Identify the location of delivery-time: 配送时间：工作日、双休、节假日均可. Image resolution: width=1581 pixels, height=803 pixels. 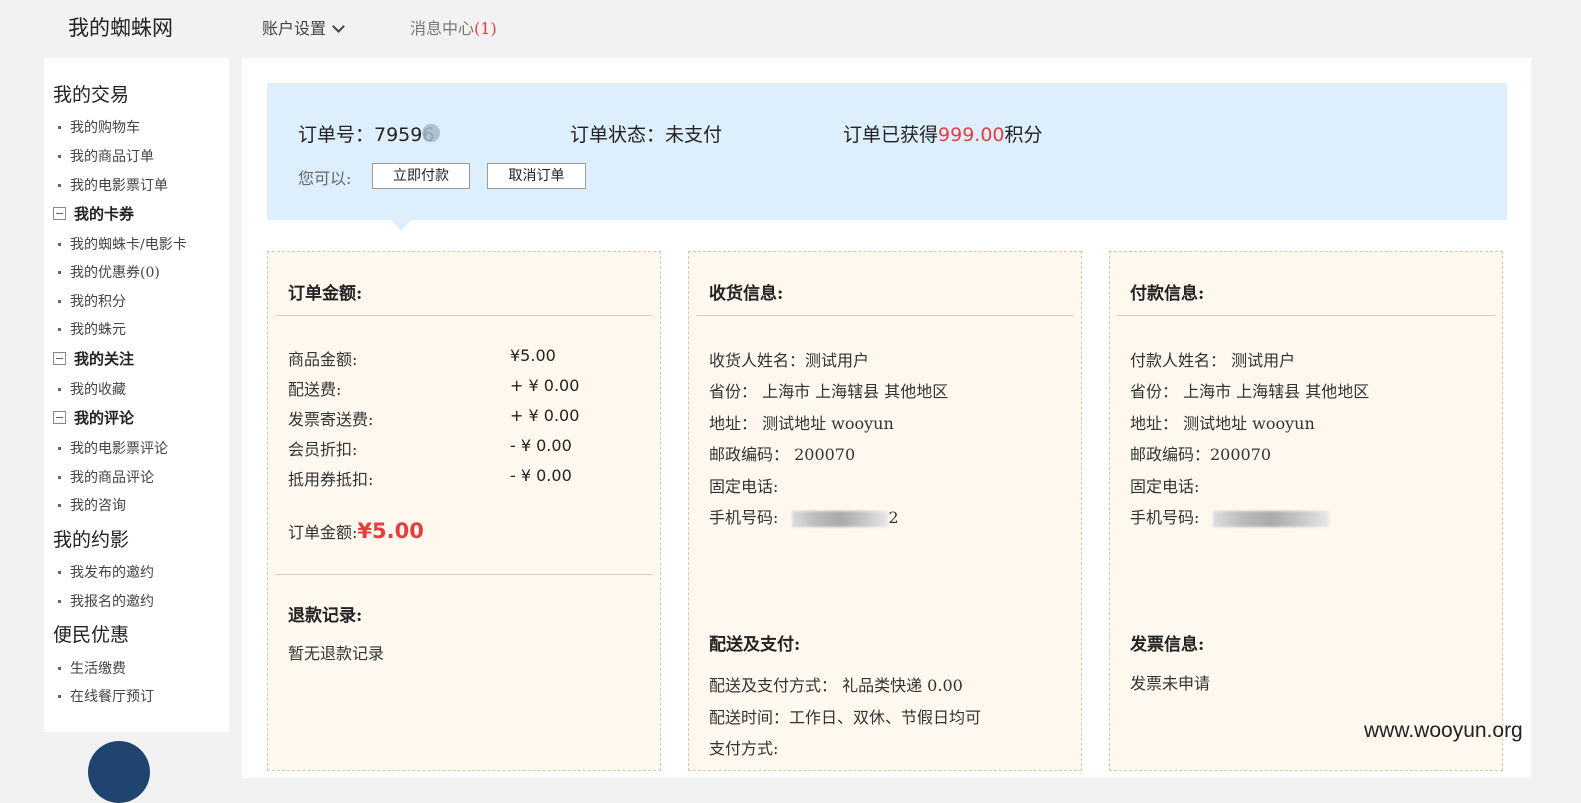
(845, 717).